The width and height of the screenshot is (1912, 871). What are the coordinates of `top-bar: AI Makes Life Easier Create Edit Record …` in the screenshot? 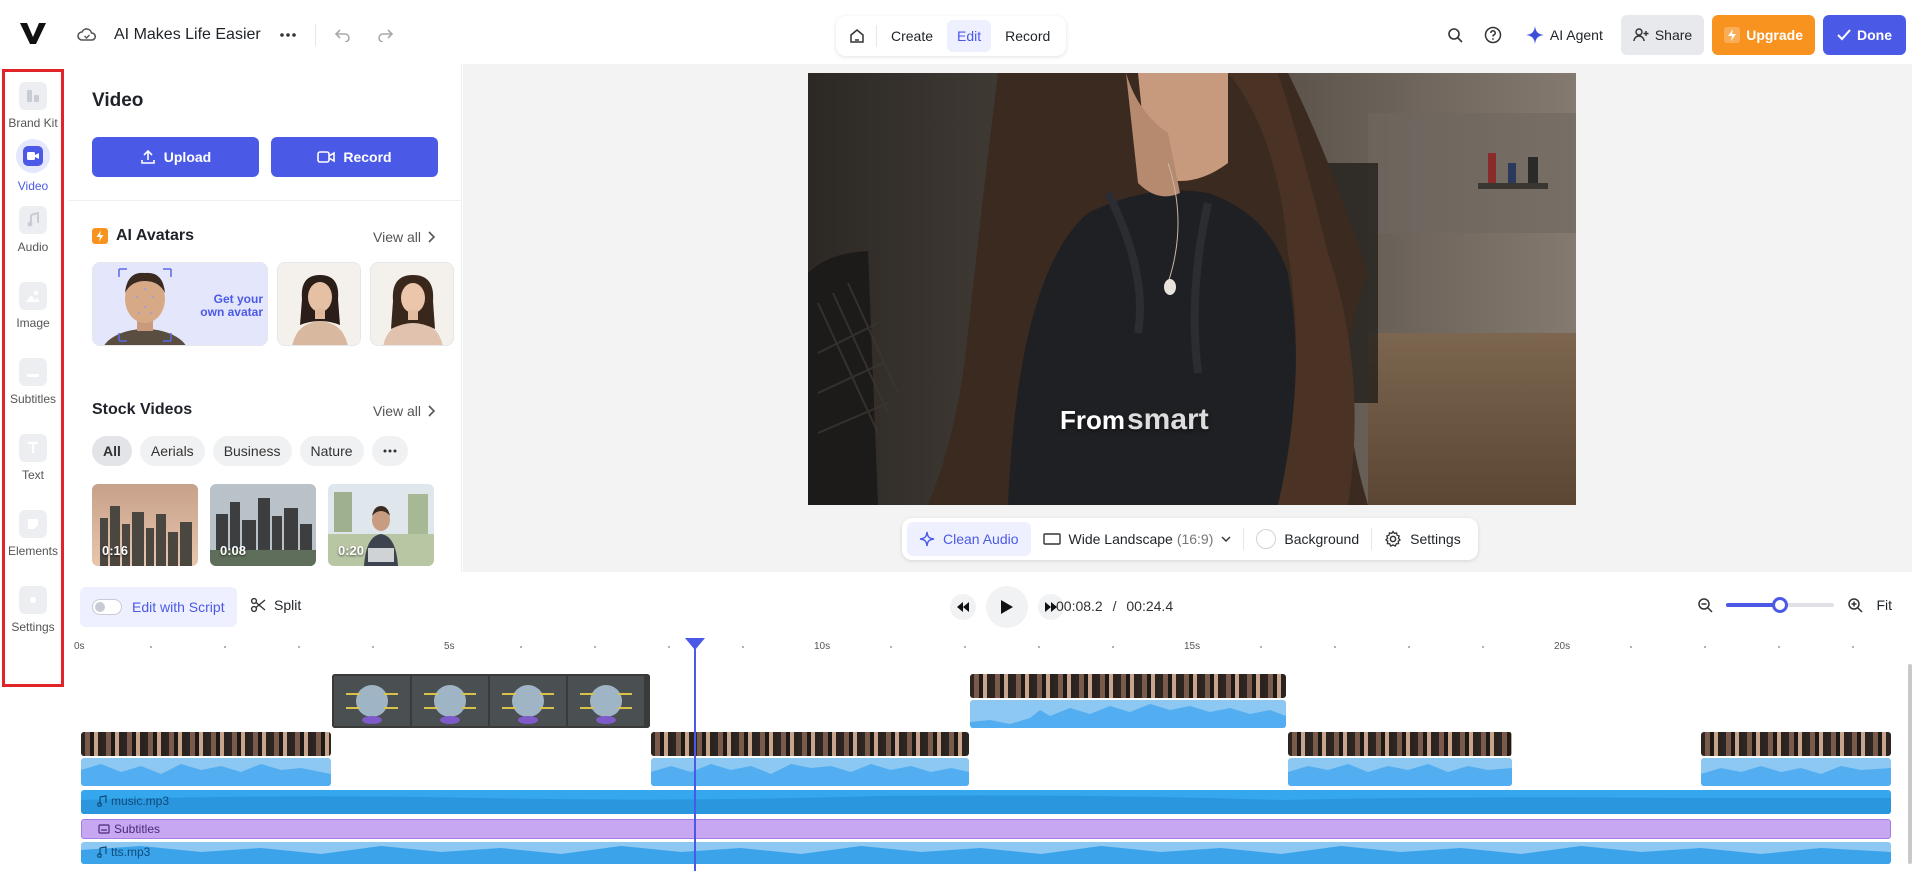 It's located at (956, 32).